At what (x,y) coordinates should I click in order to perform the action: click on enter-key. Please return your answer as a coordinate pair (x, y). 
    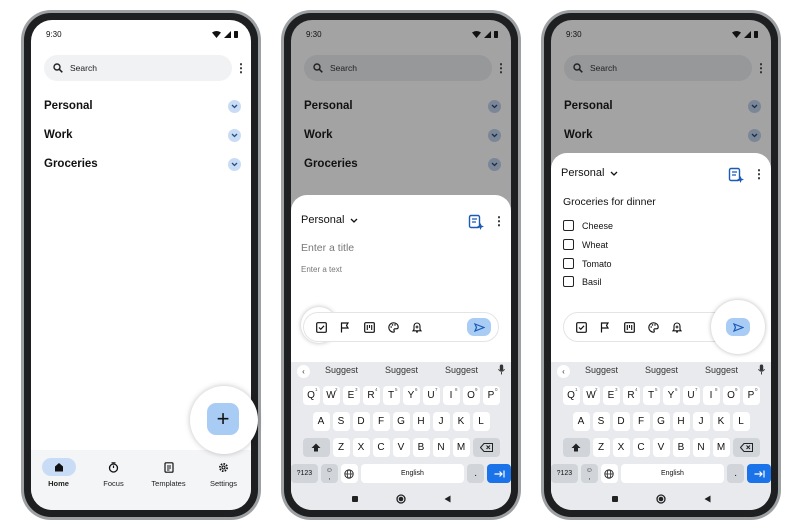
    Looking at the image, I should click on (759, 473).